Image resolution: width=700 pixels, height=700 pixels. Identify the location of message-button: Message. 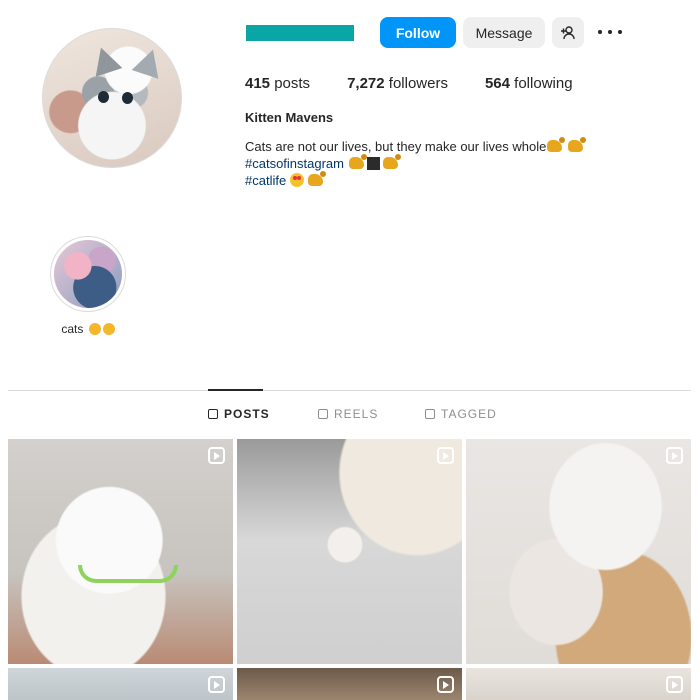
(504, 32).